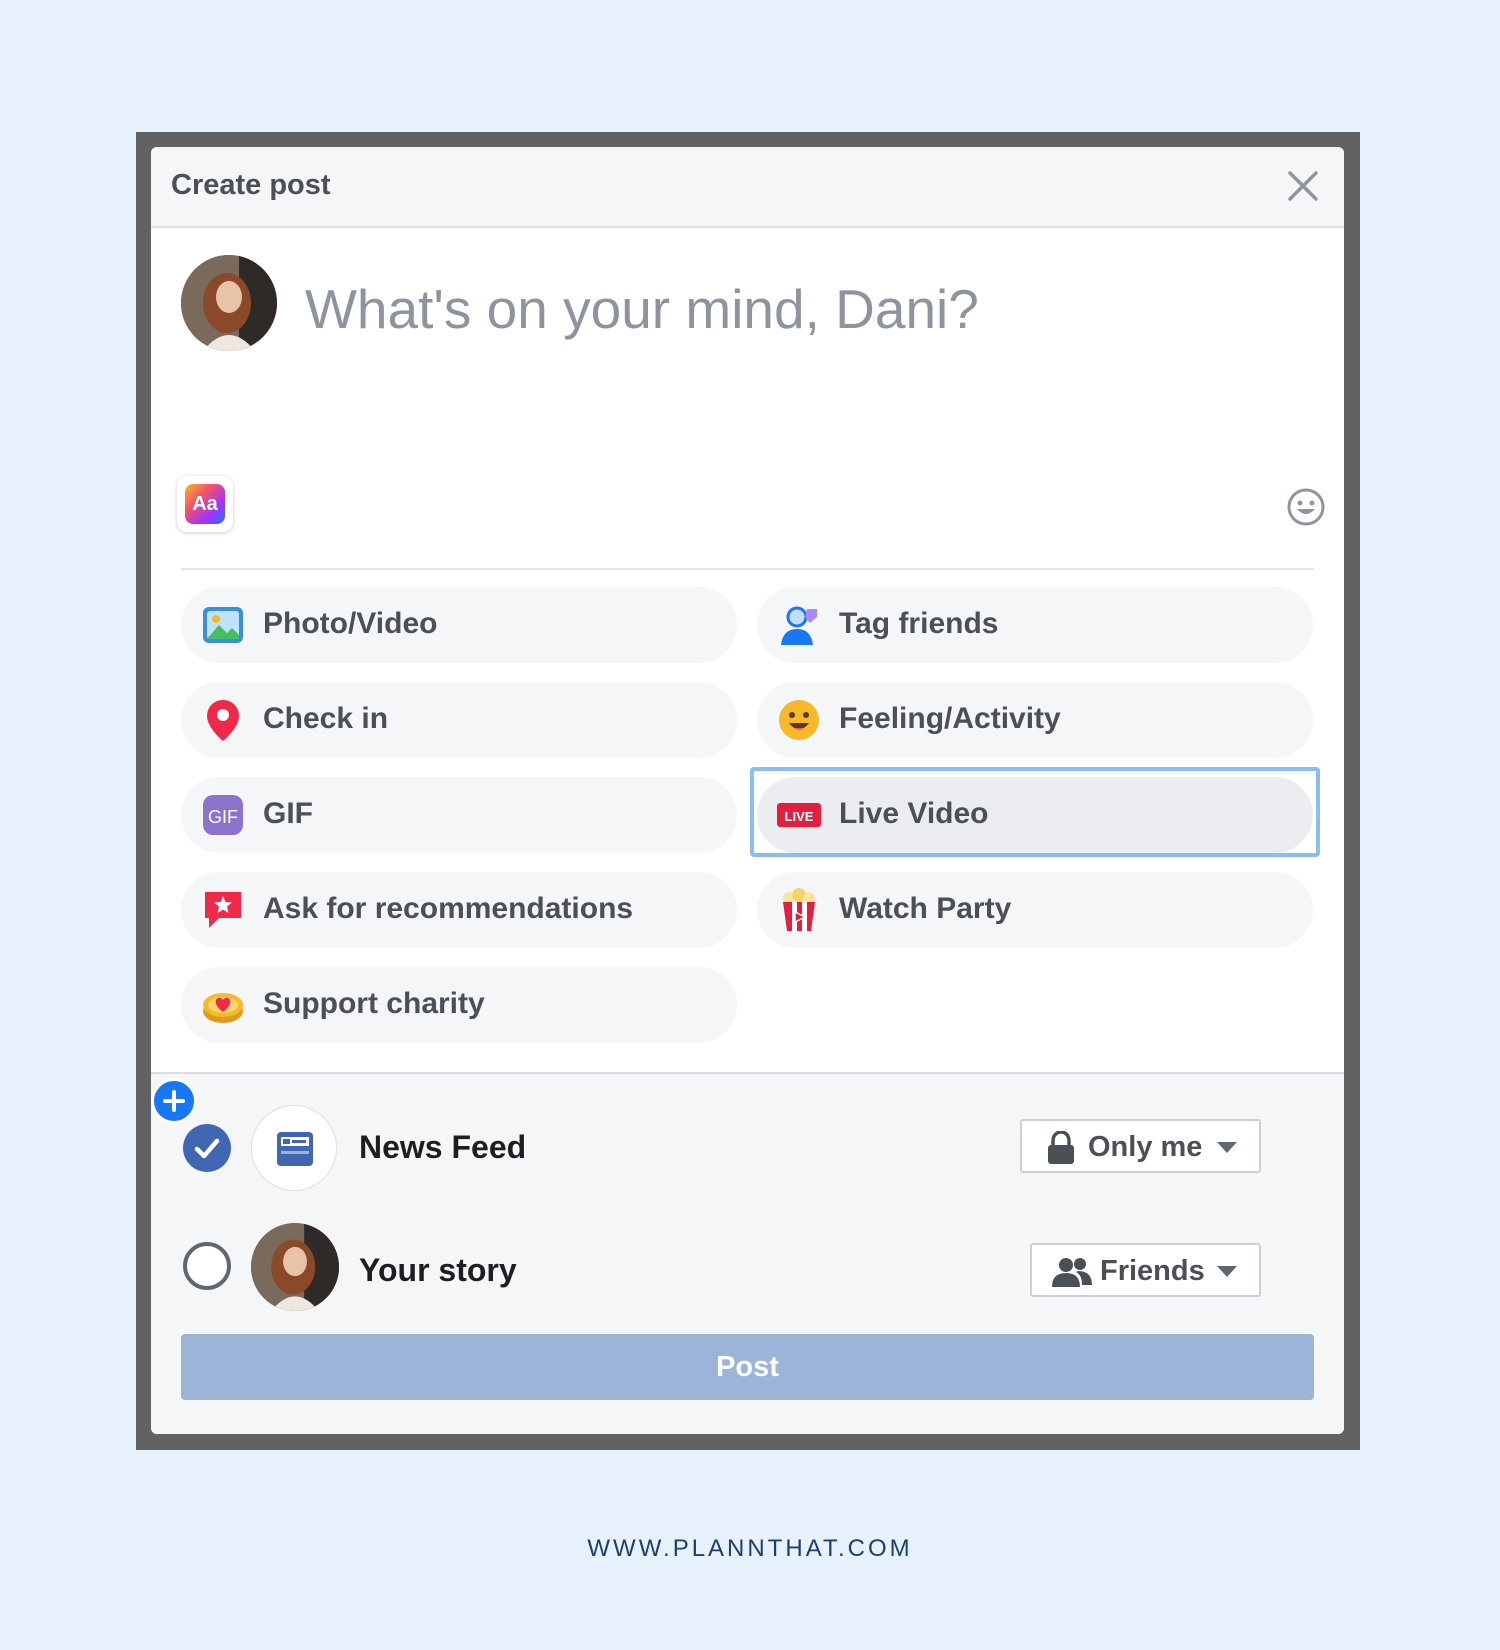 The image size is (1500, 1650). What do you see at coordinates (207, 1266) in the screenshot?
I see `your-story-checkbox` at bounding box center [207, 1266].